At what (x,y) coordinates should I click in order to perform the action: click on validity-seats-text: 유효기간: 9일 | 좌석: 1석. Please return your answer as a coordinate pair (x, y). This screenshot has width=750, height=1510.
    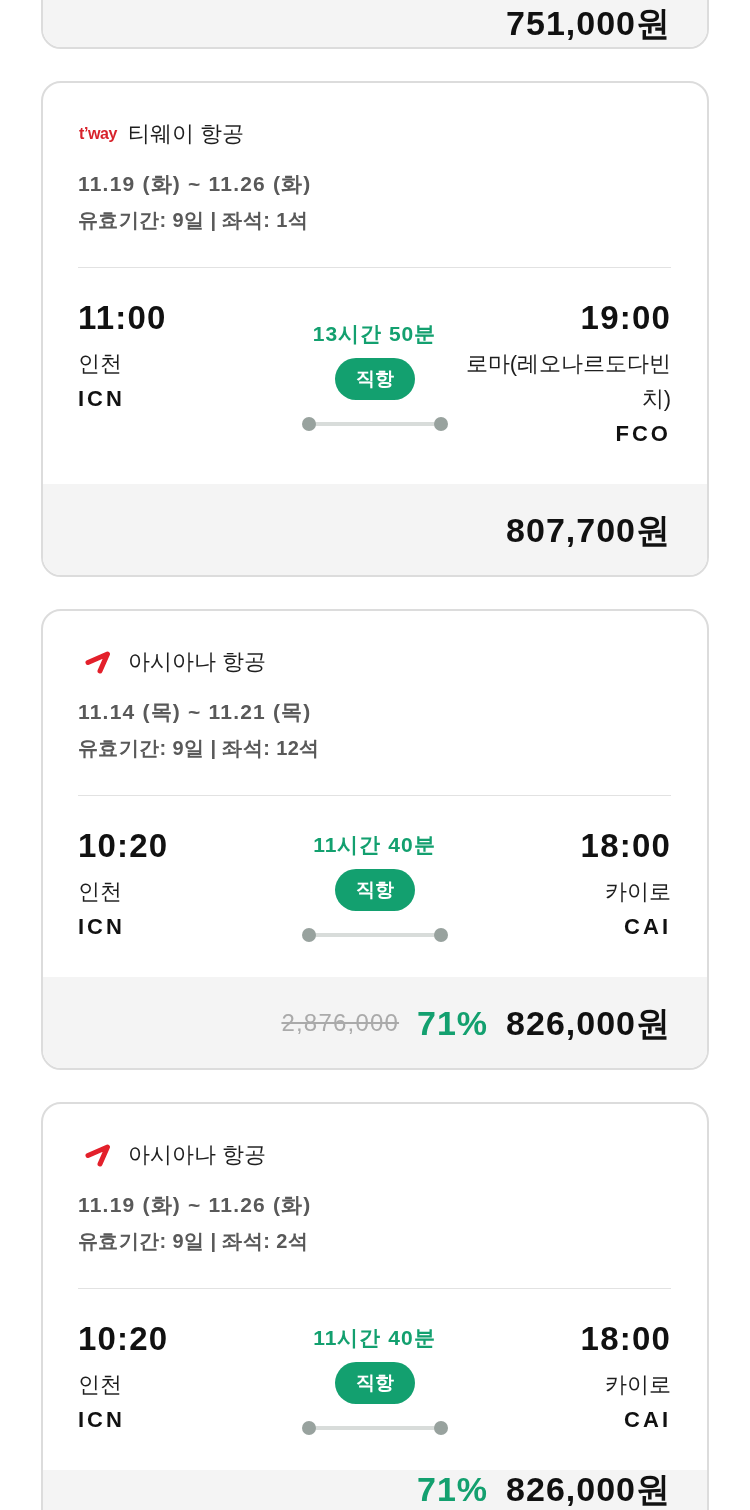
    Looking at the image, I should click on (194, 220).